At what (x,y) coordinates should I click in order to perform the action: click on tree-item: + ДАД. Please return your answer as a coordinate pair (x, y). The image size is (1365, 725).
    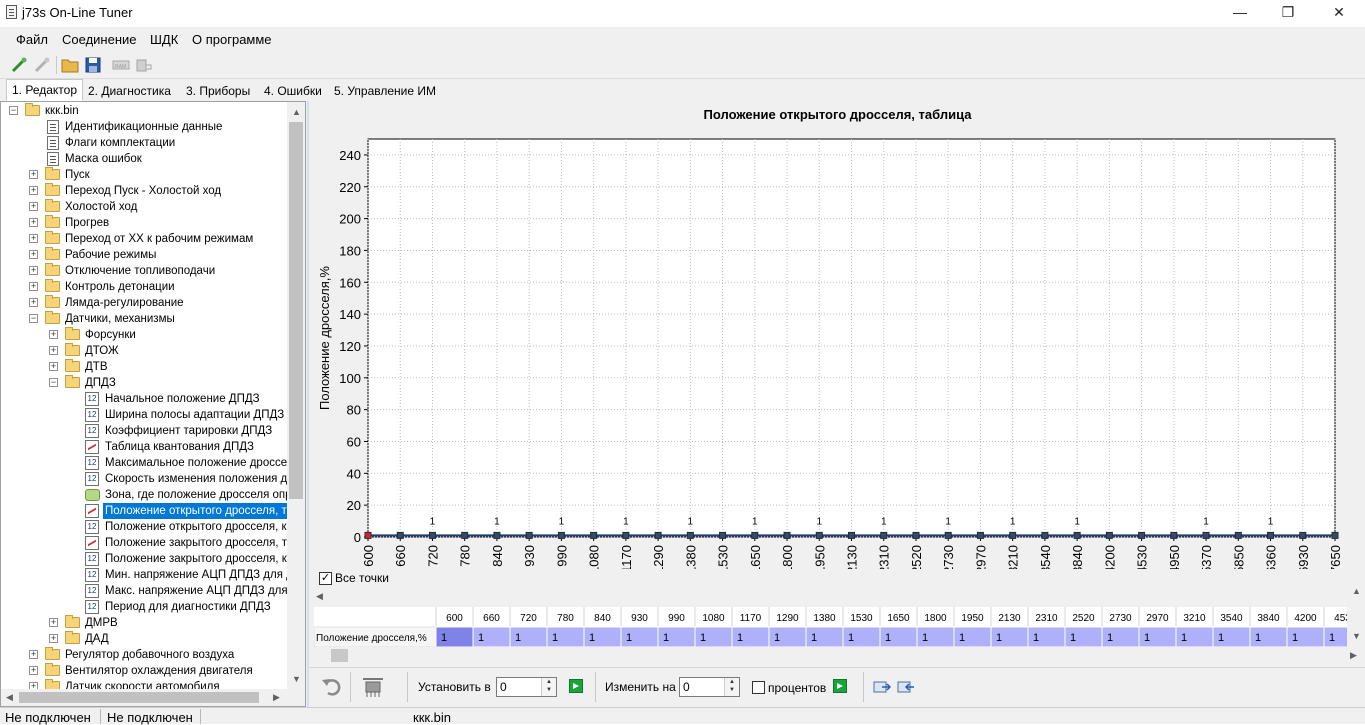
    Looking at the image, I should click on (144, 639).